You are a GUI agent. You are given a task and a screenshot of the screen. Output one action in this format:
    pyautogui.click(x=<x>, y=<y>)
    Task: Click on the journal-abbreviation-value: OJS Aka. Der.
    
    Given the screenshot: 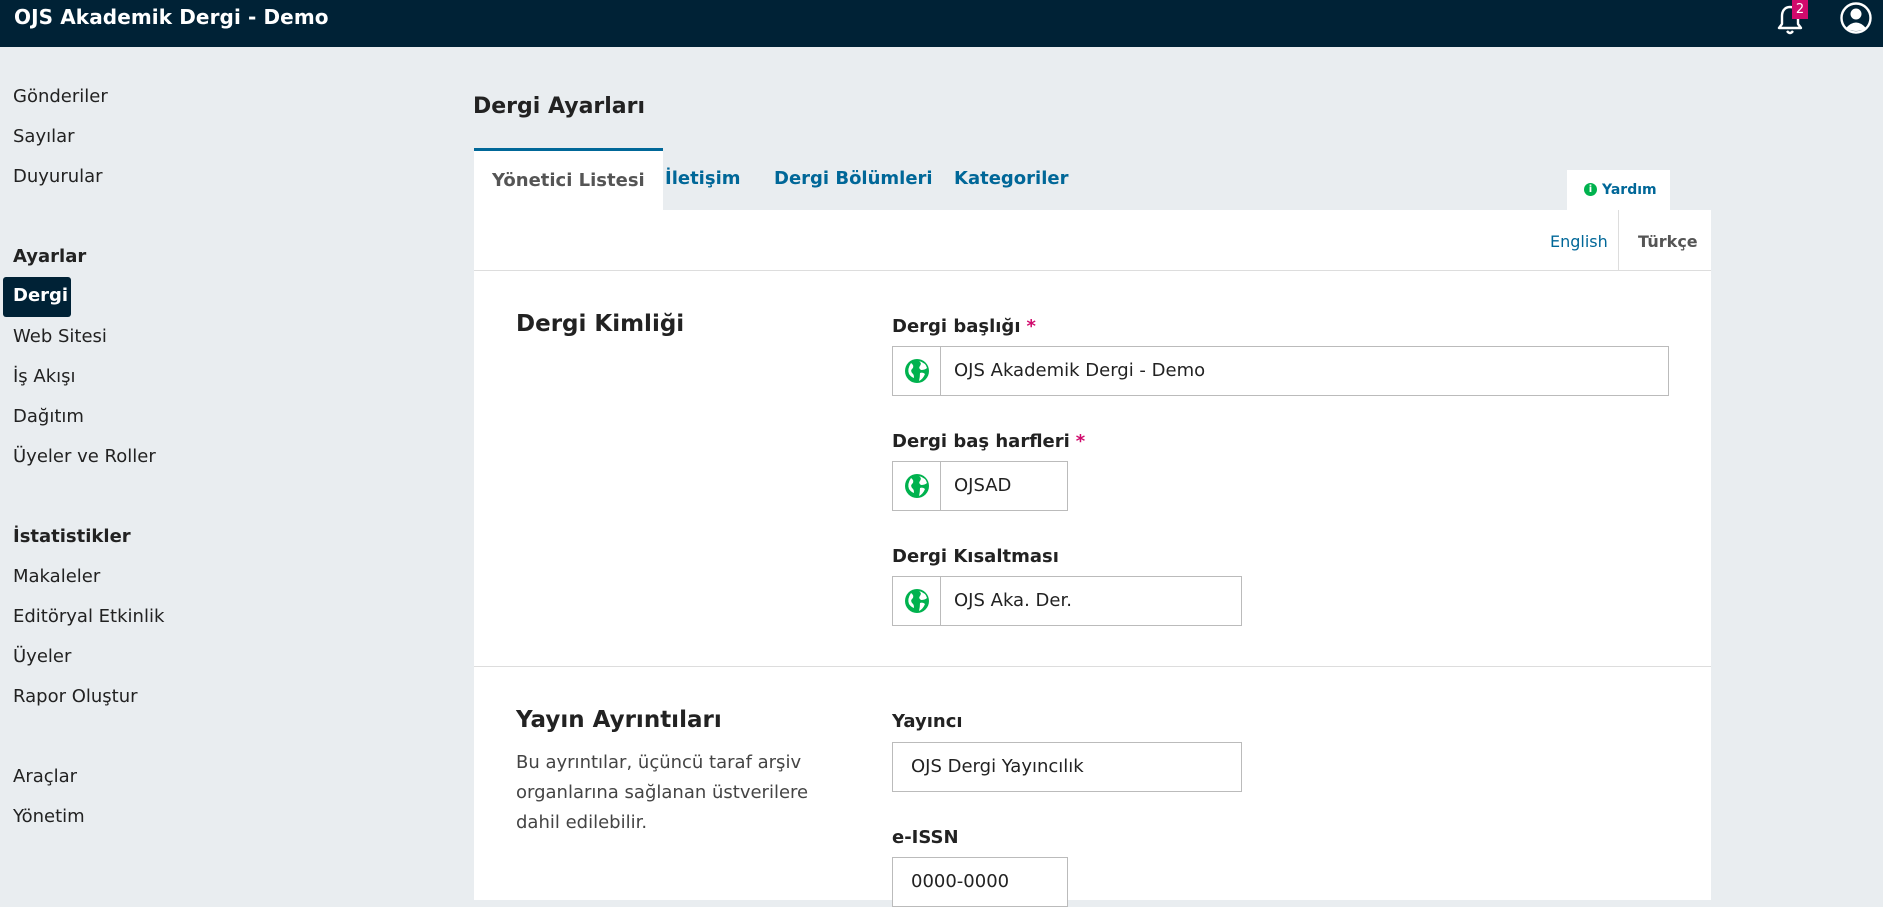 What is the action you would take?
    pyautogui.click(x=1013, y=600)
    